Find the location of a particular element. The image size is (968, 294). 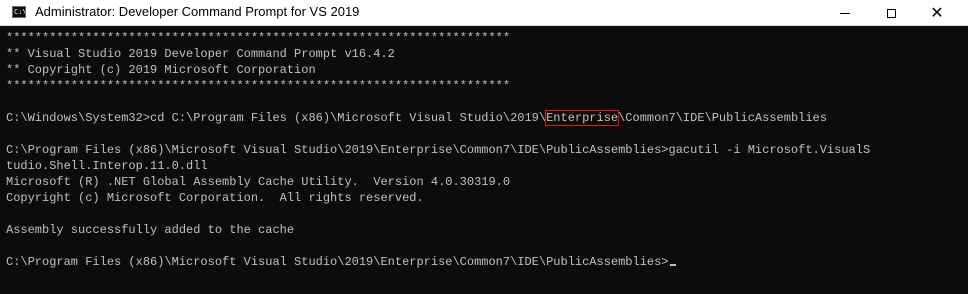

close-icon: ✕ is located at coordinates (937, 12).